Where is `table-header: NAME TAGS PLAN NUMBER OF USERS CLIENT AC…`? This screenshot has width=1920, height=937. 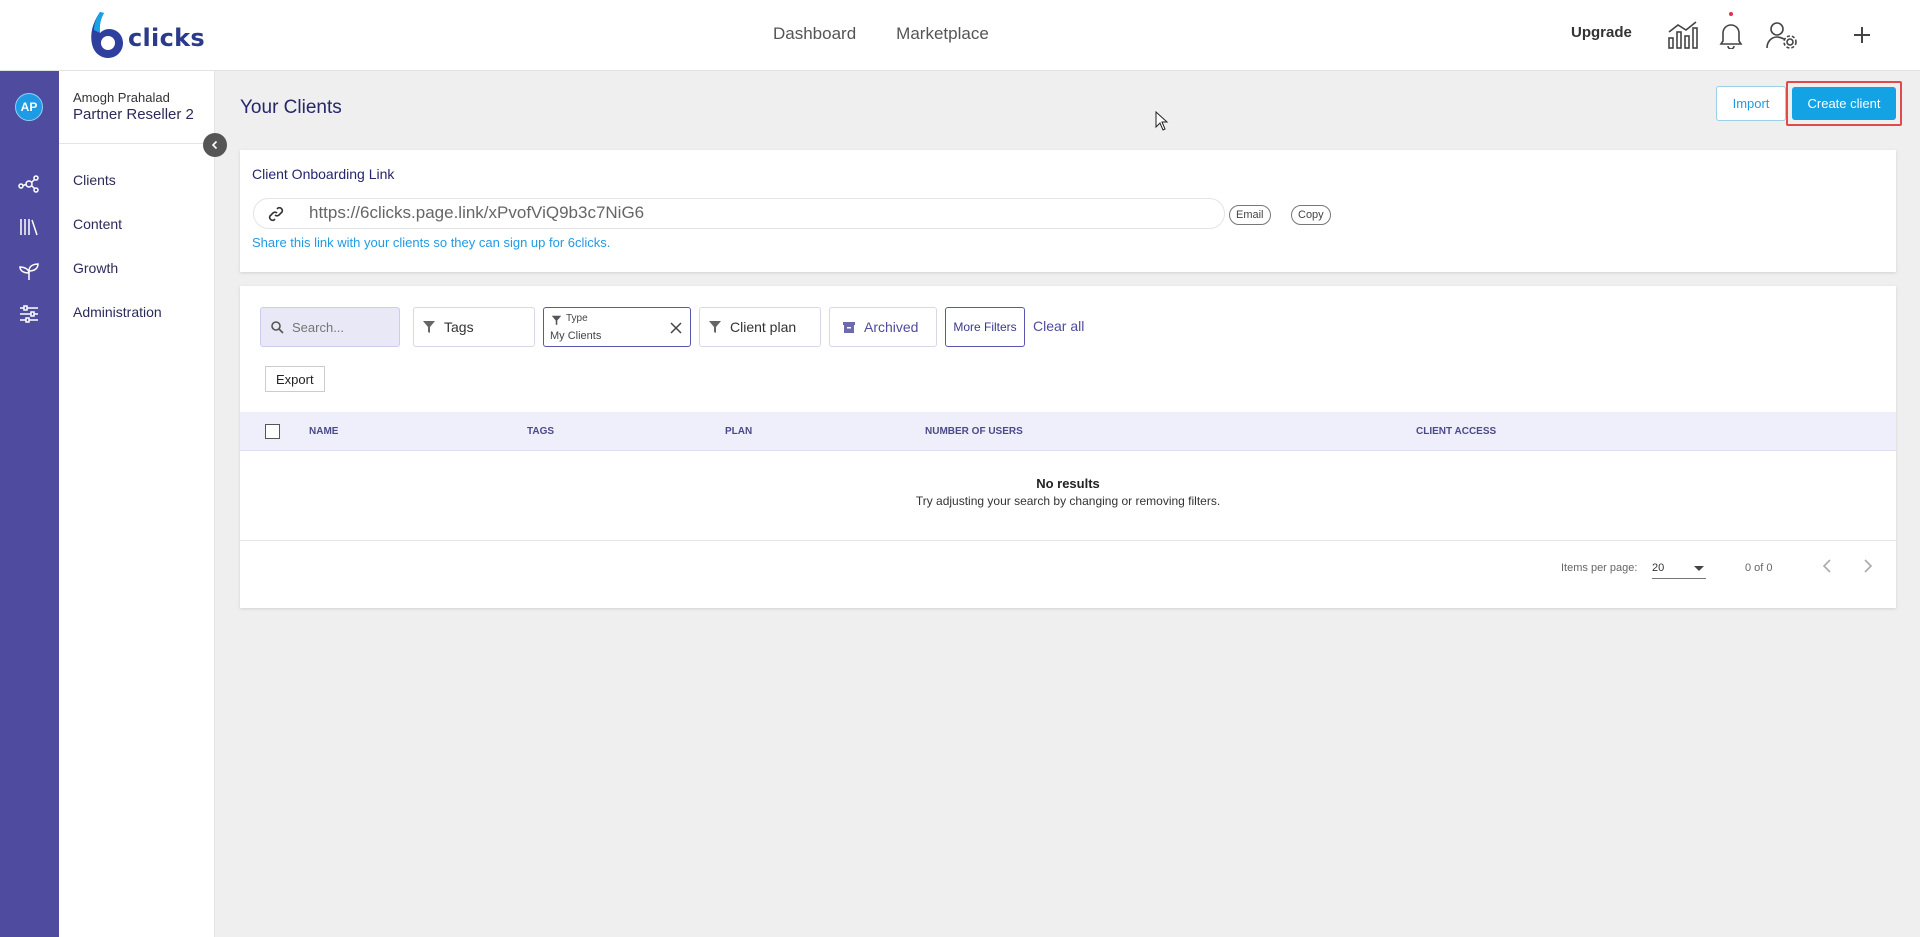
table-header: NAME TAGS PLAN NUMBER OF USERS CLIENT AC… is located at coordinates (1068, 431).